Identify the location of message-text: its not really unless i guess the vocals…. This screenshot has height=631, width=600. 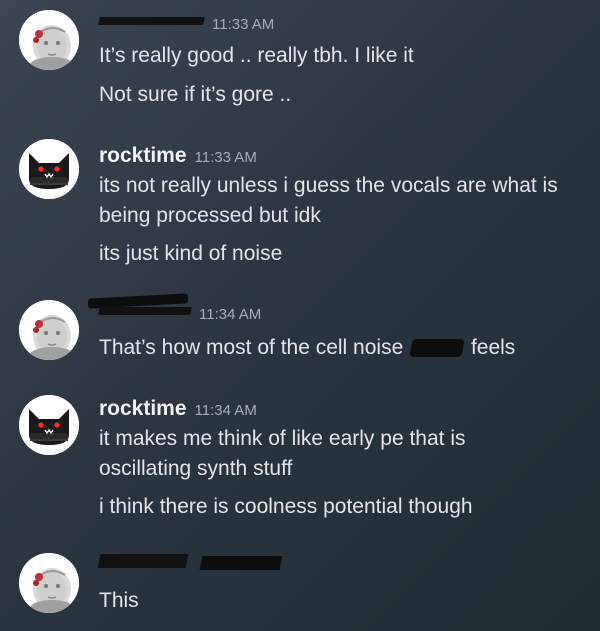
(328, 185).